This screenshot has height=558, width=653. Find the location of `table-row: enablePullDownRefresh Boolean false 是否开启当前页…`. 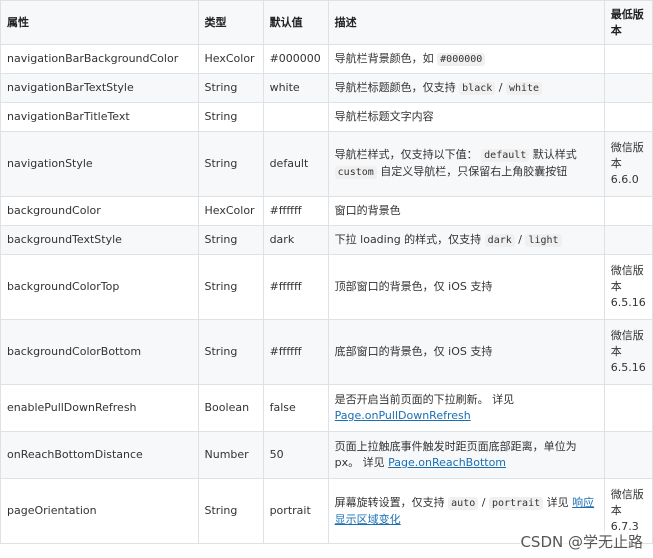

table-row: enablePullDownRefresh Boolean false 是否开启当前页… is located at coordinates (326, 408).